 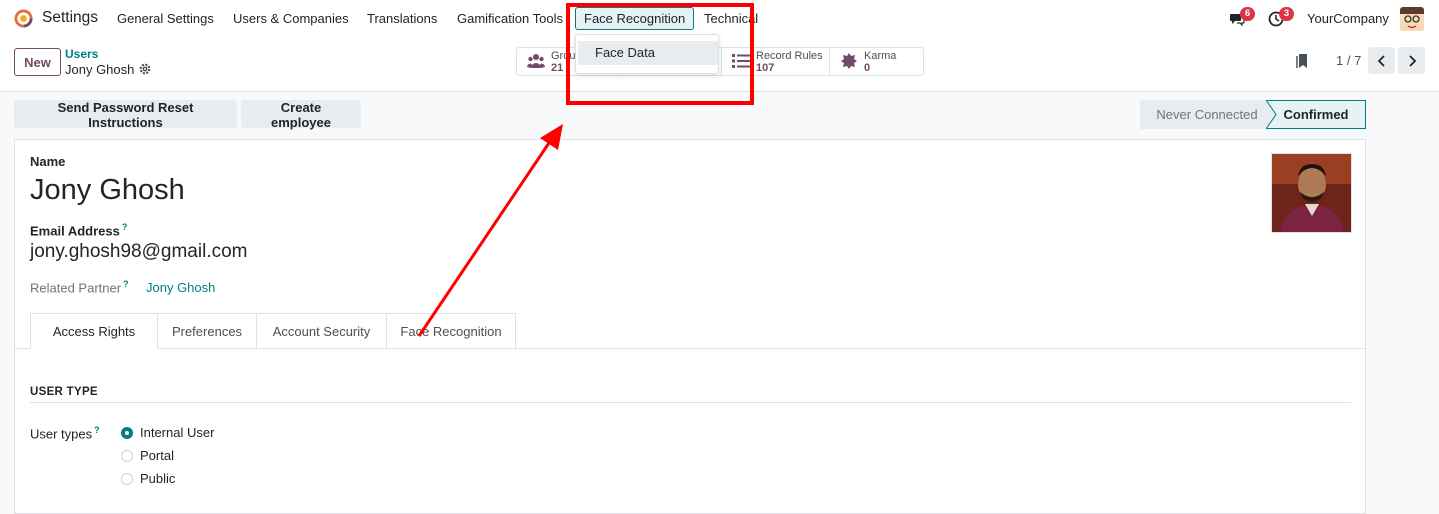 What do you see at coordinates (849, 61) in the screenshot?
I see `badge-icon` at bounding box center [849, 61].